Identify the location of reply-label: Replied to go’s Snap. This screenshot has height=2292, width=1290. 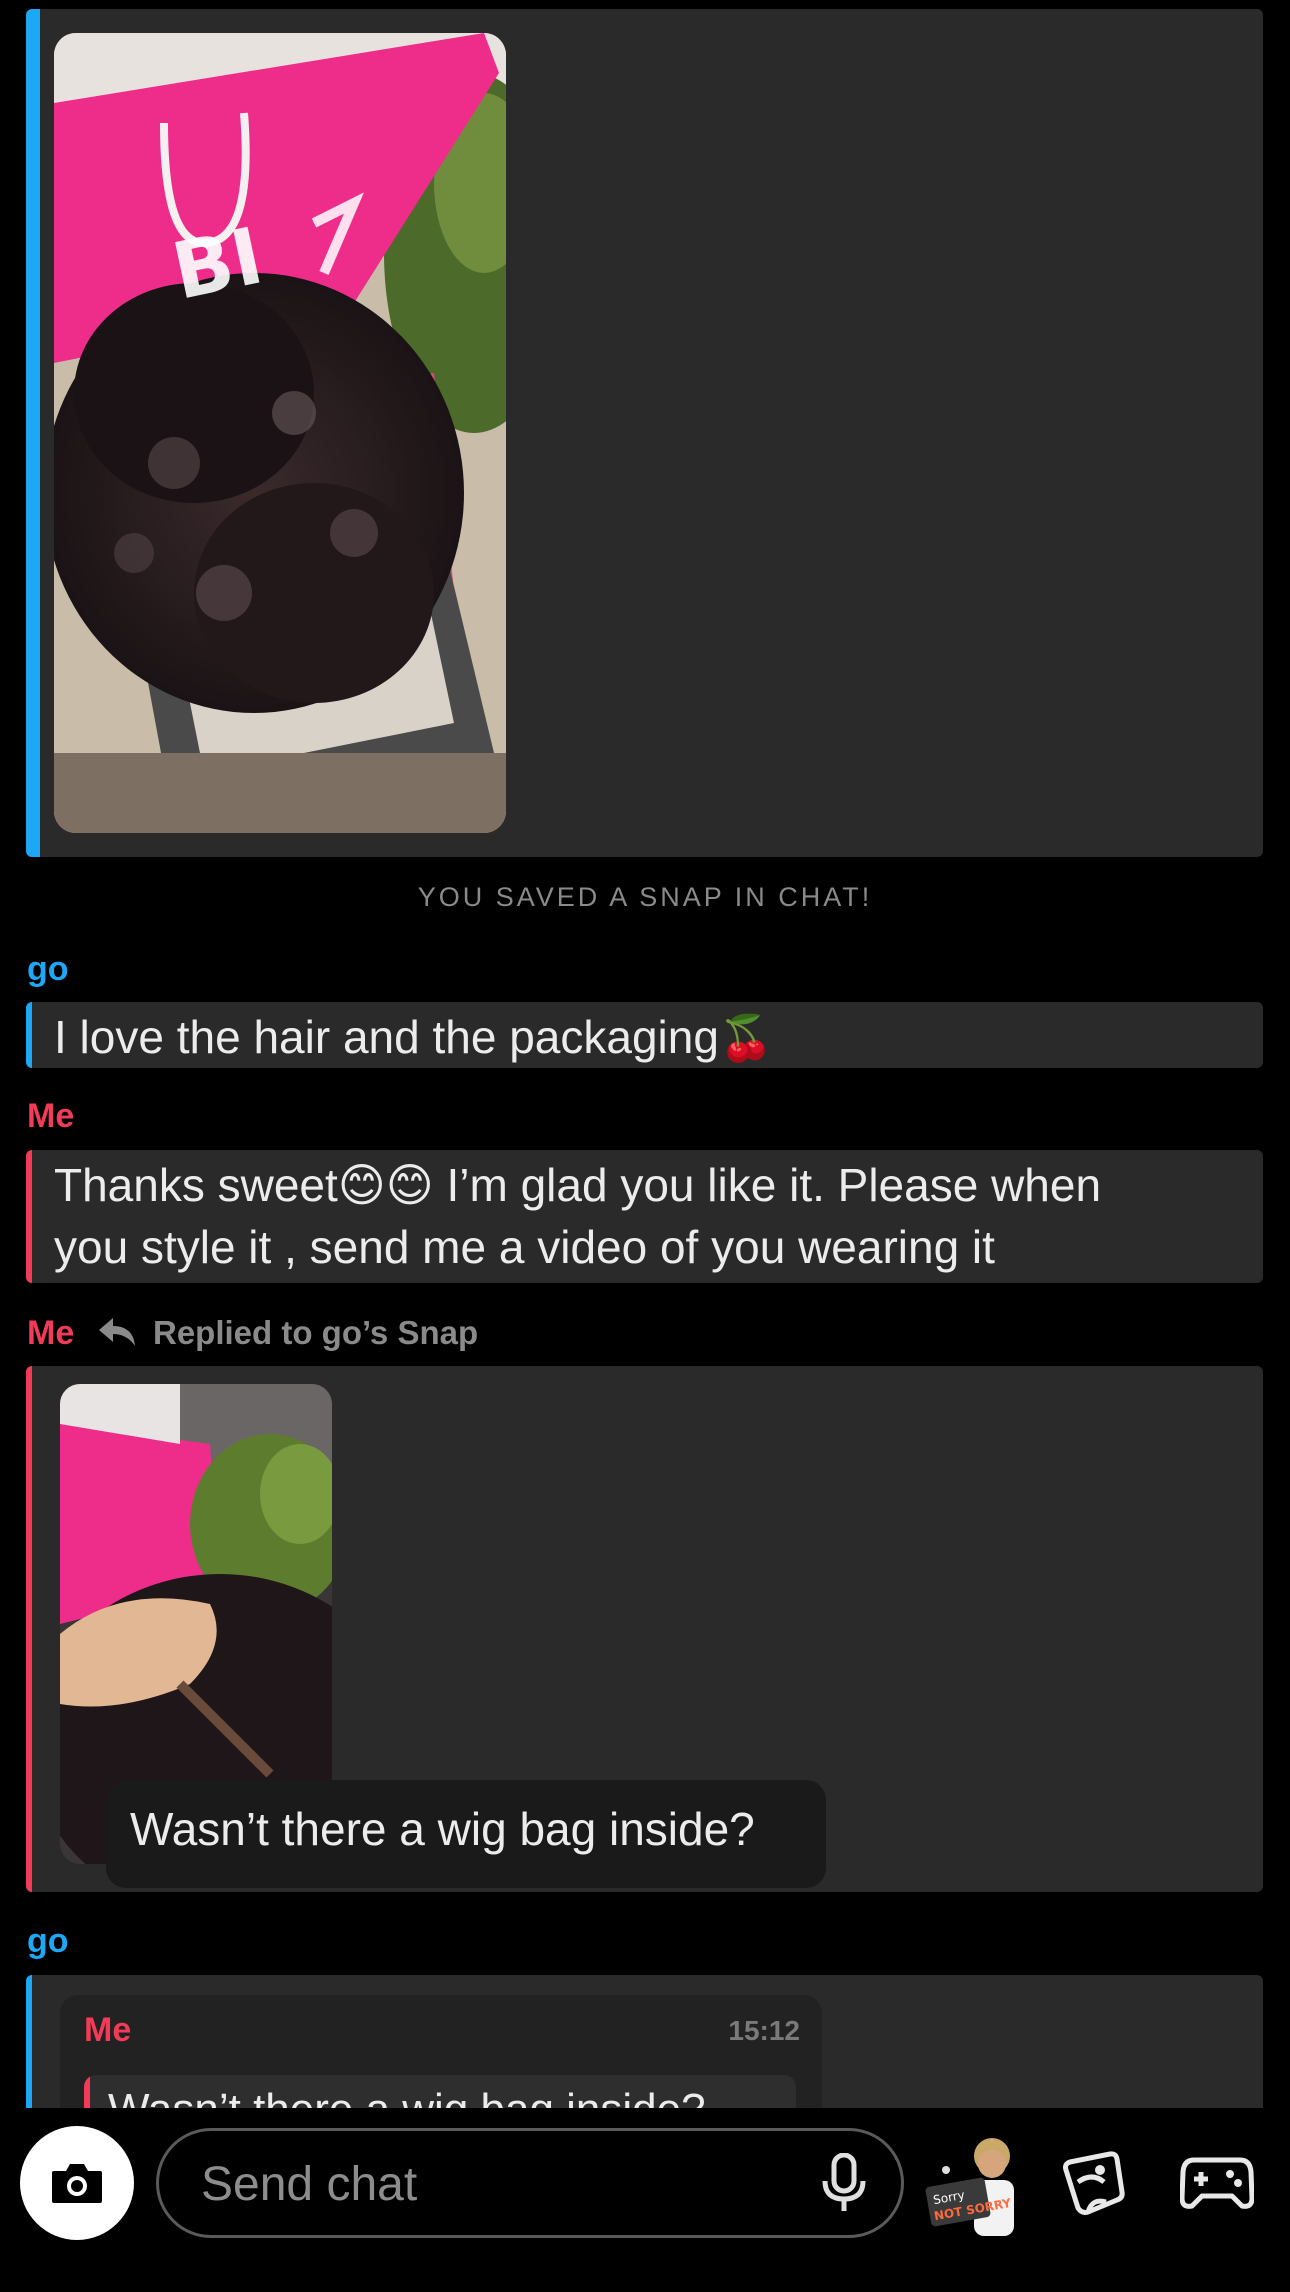
(316, 1332).